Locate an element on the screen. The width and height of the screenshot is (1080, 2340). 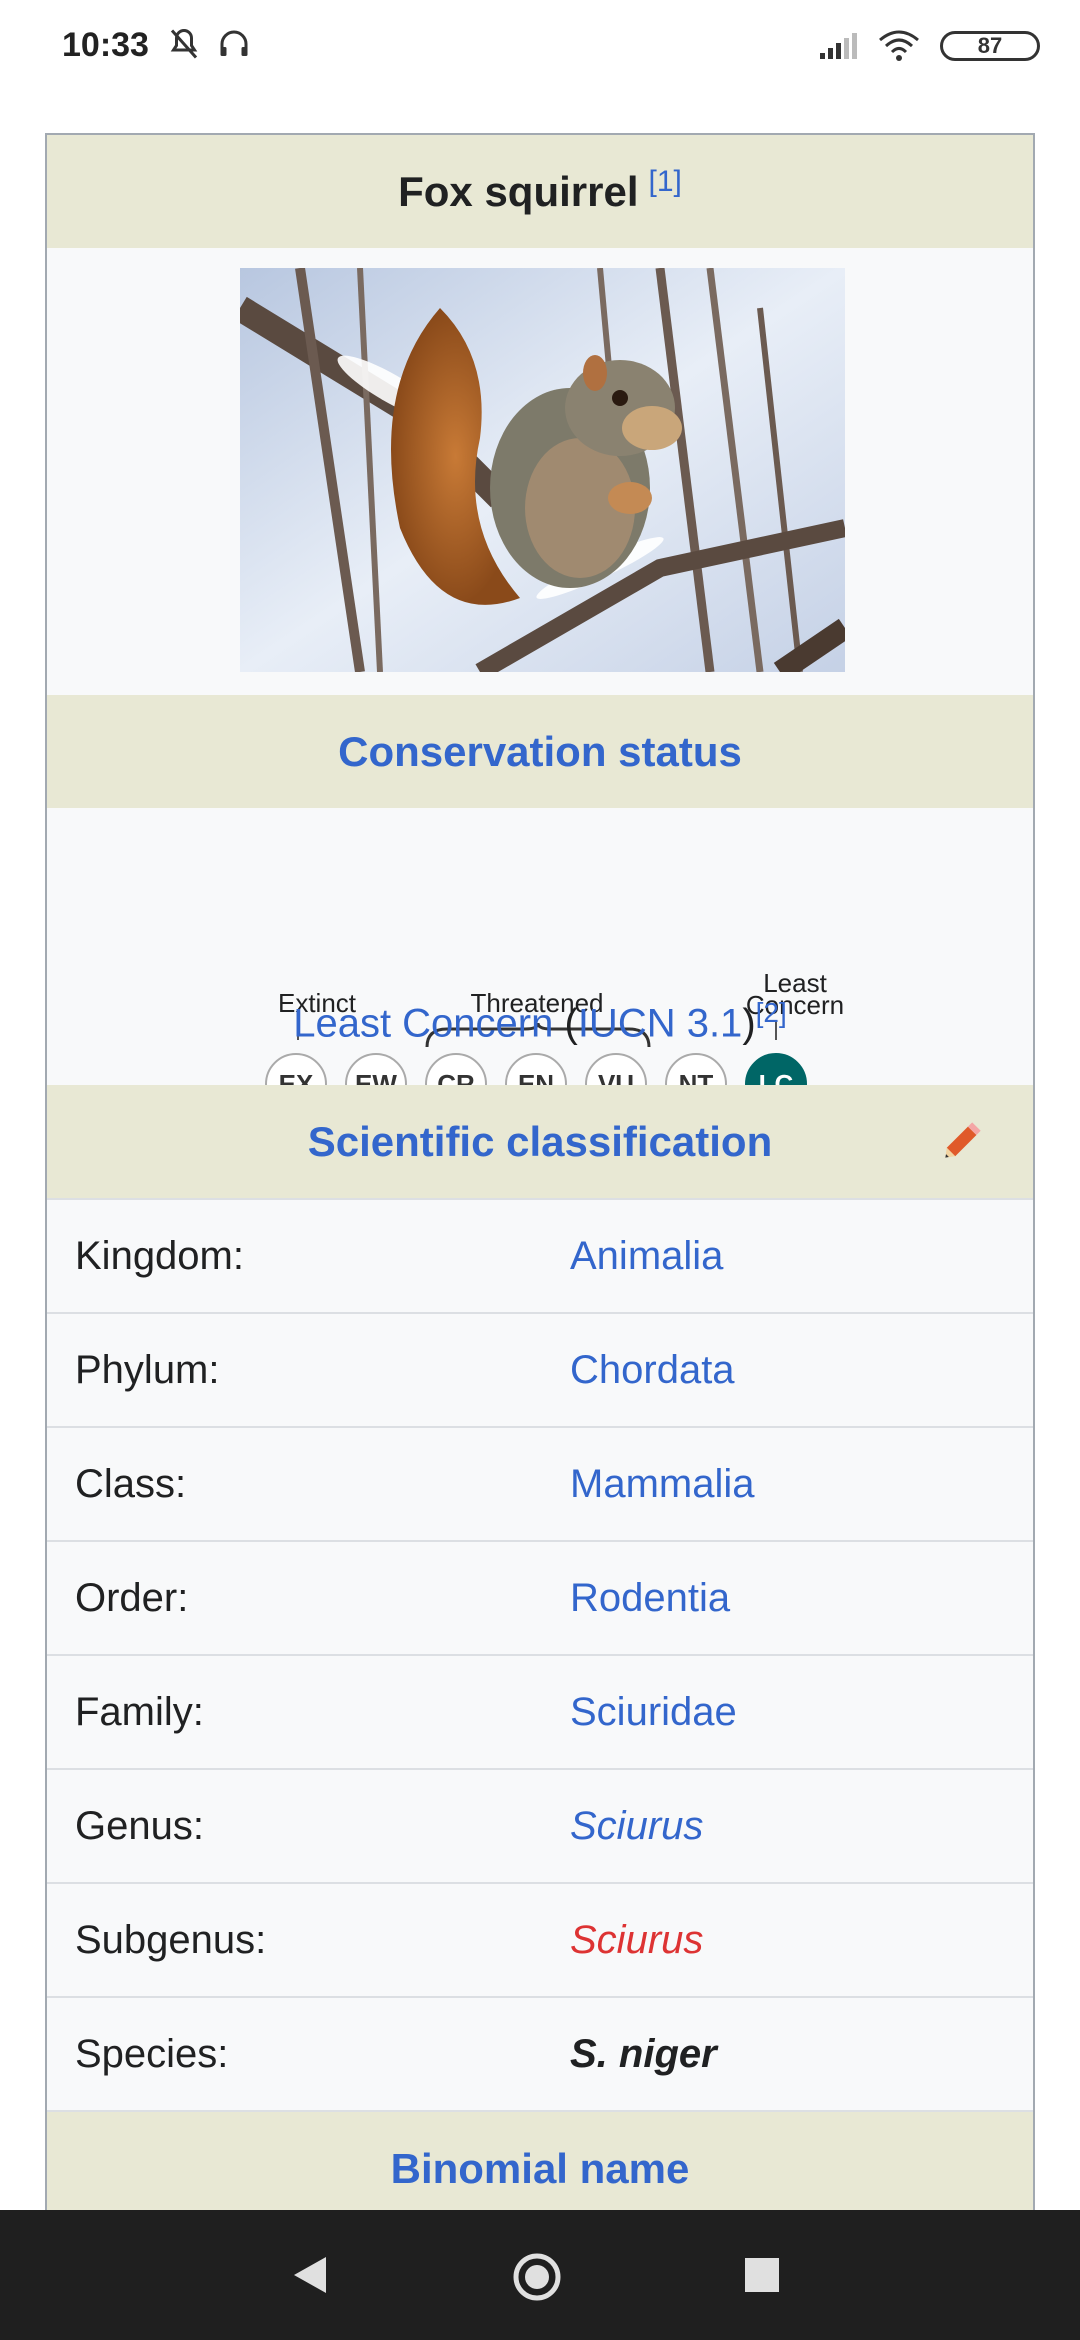
family-label: Family: is located at coordinates (139, 1711).